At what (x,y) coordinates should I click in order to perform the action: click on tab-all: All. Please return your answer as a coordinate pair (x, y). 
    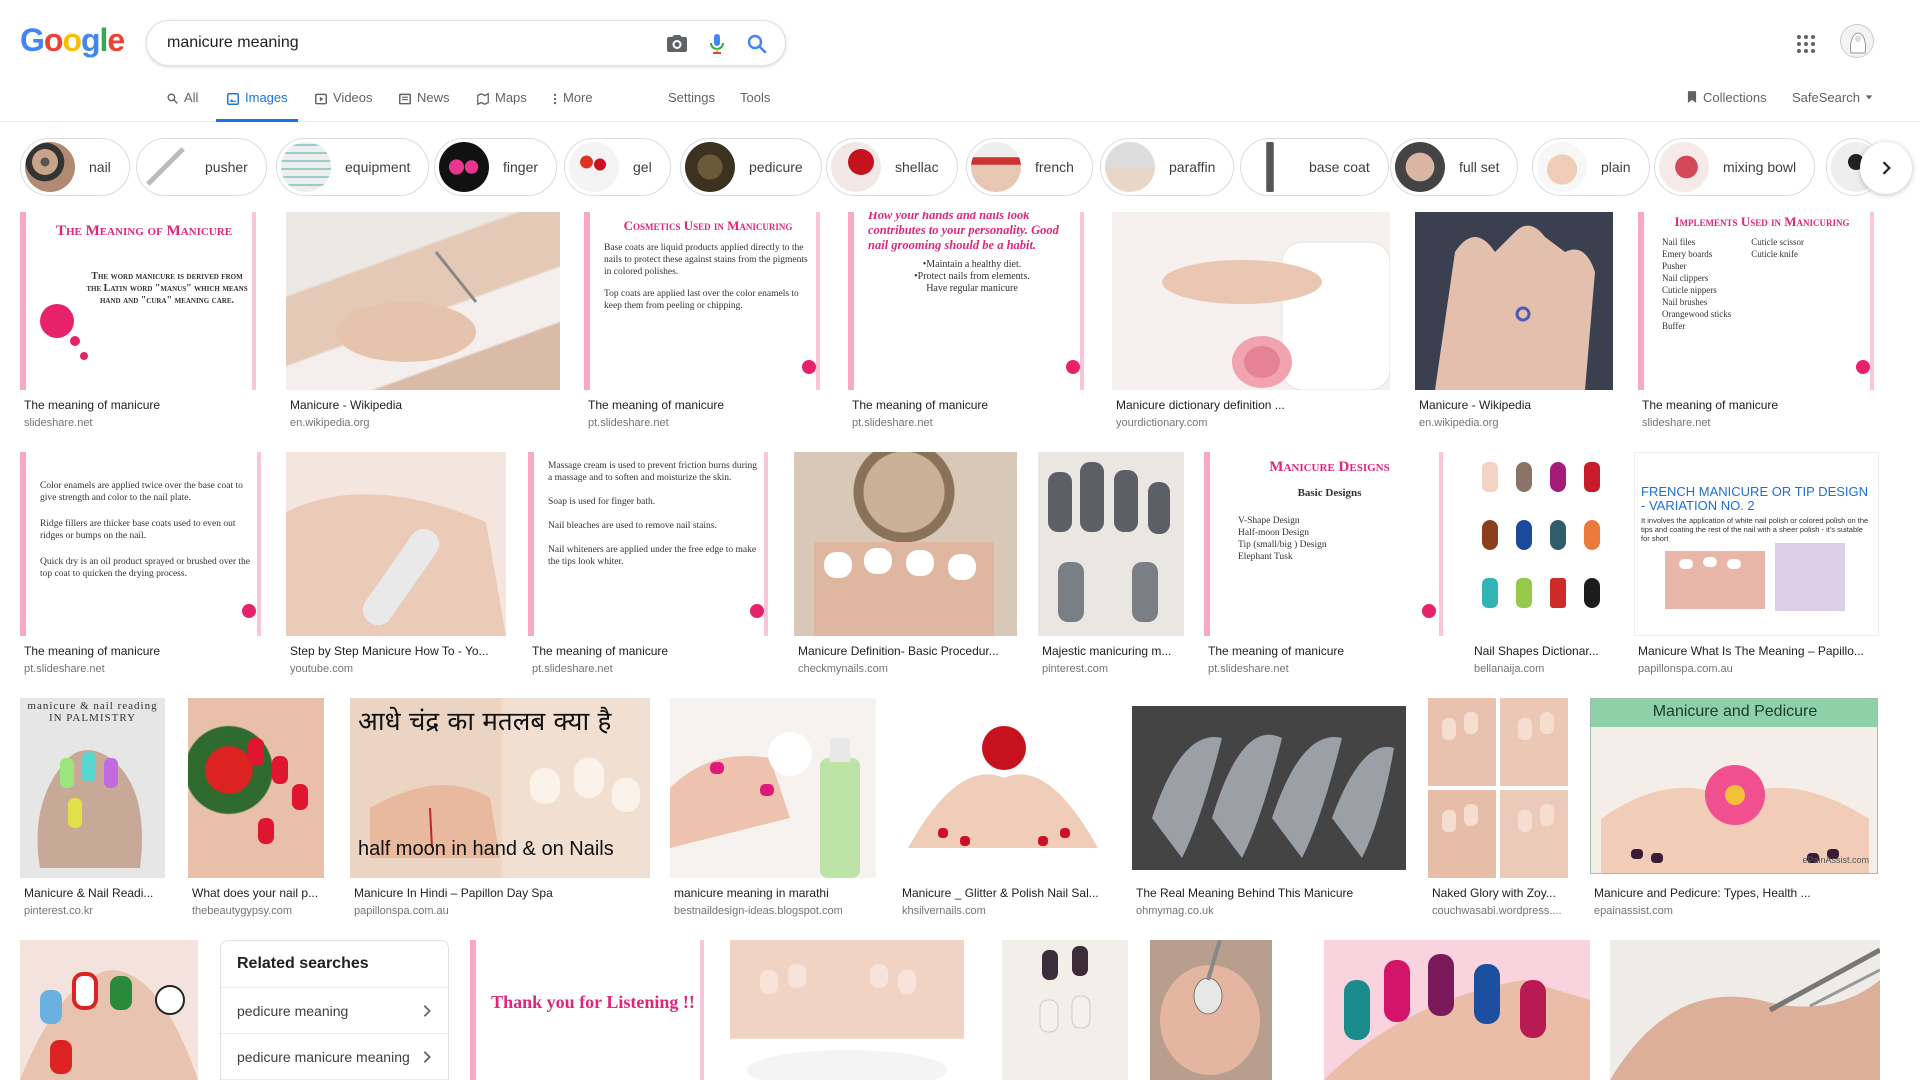
    Looking at the image, I should click on (182, 106).